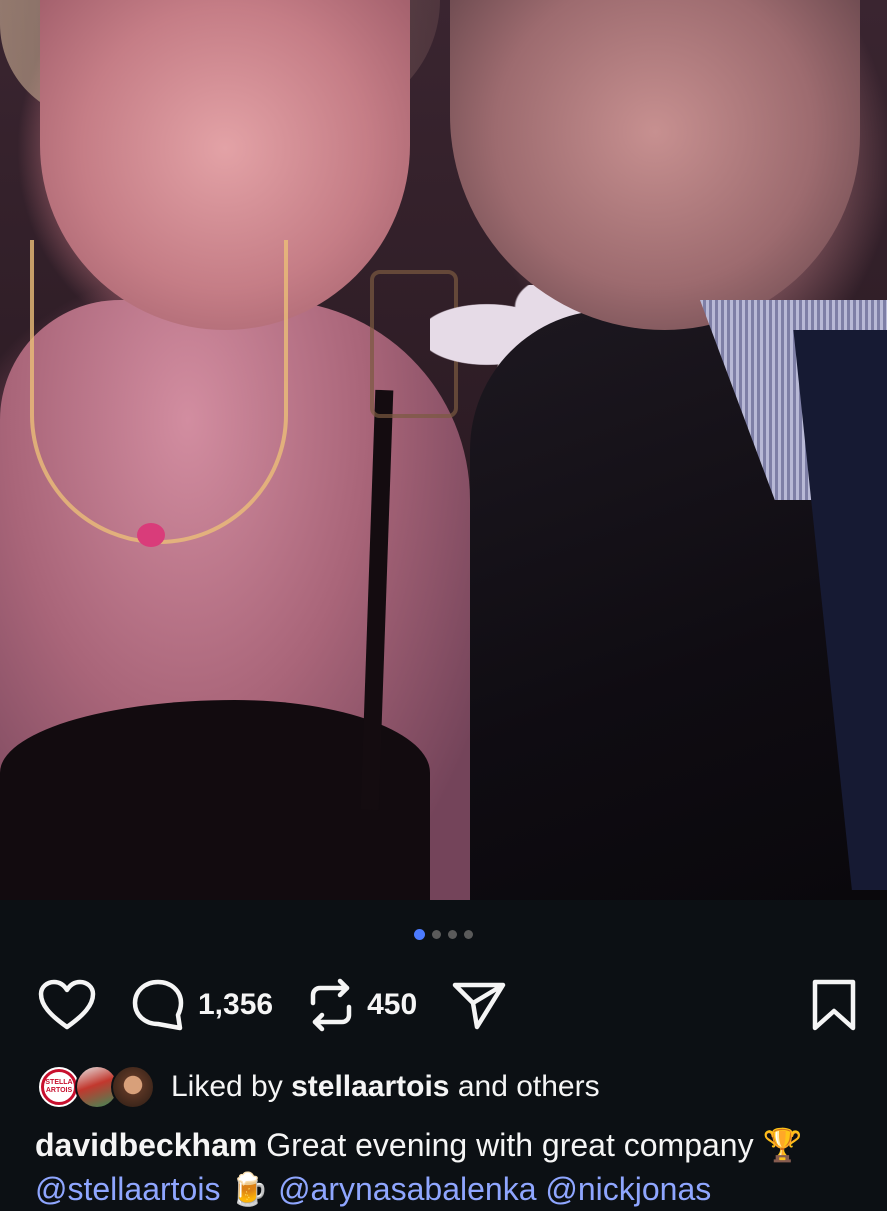 This screenshot has width=887, height=1211. I want to click on repost-count: 450, so click(392, 1004).